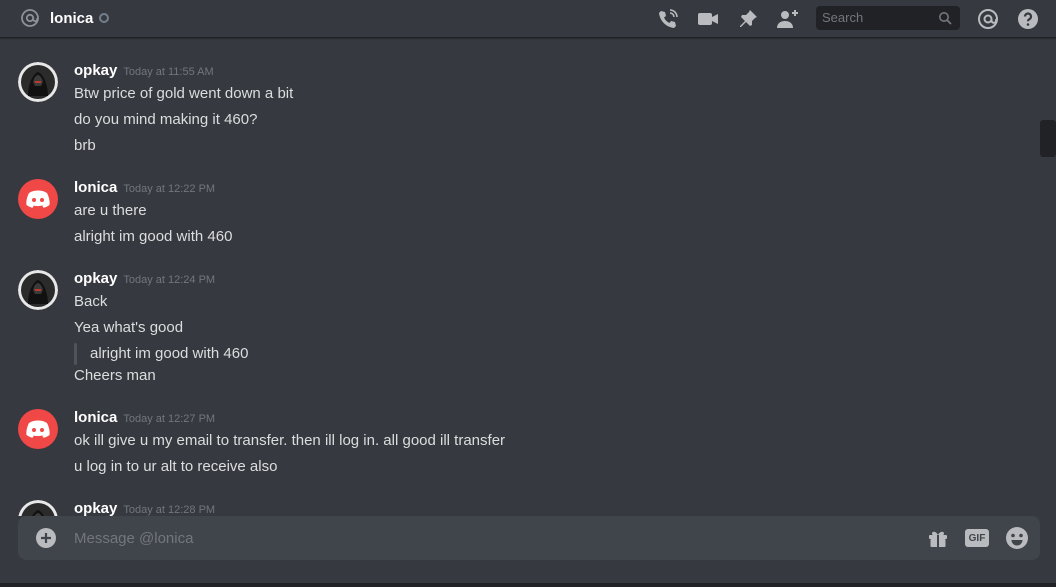 The image size is (1056, 587). I want to click on message-input, so click(484, 538).